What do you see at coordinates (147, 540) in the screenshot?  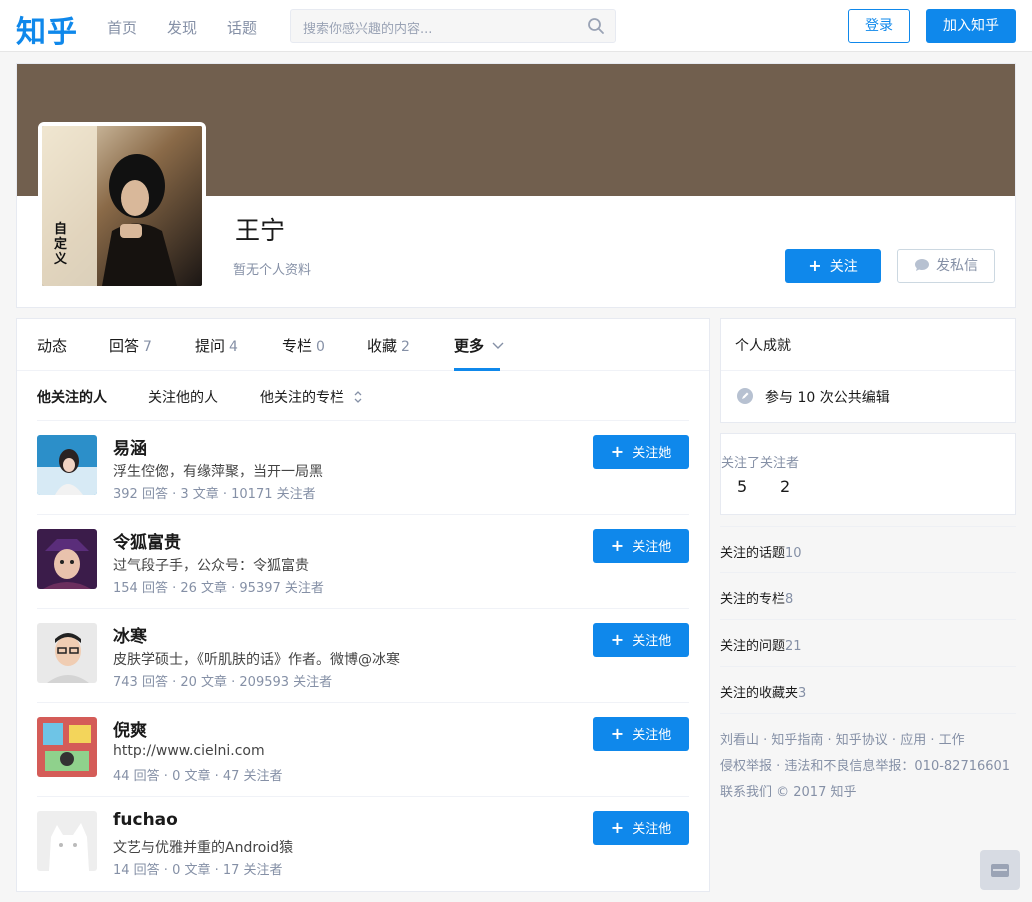 I see `person-name: 令狐富贵` at bounding box center [147, 540].